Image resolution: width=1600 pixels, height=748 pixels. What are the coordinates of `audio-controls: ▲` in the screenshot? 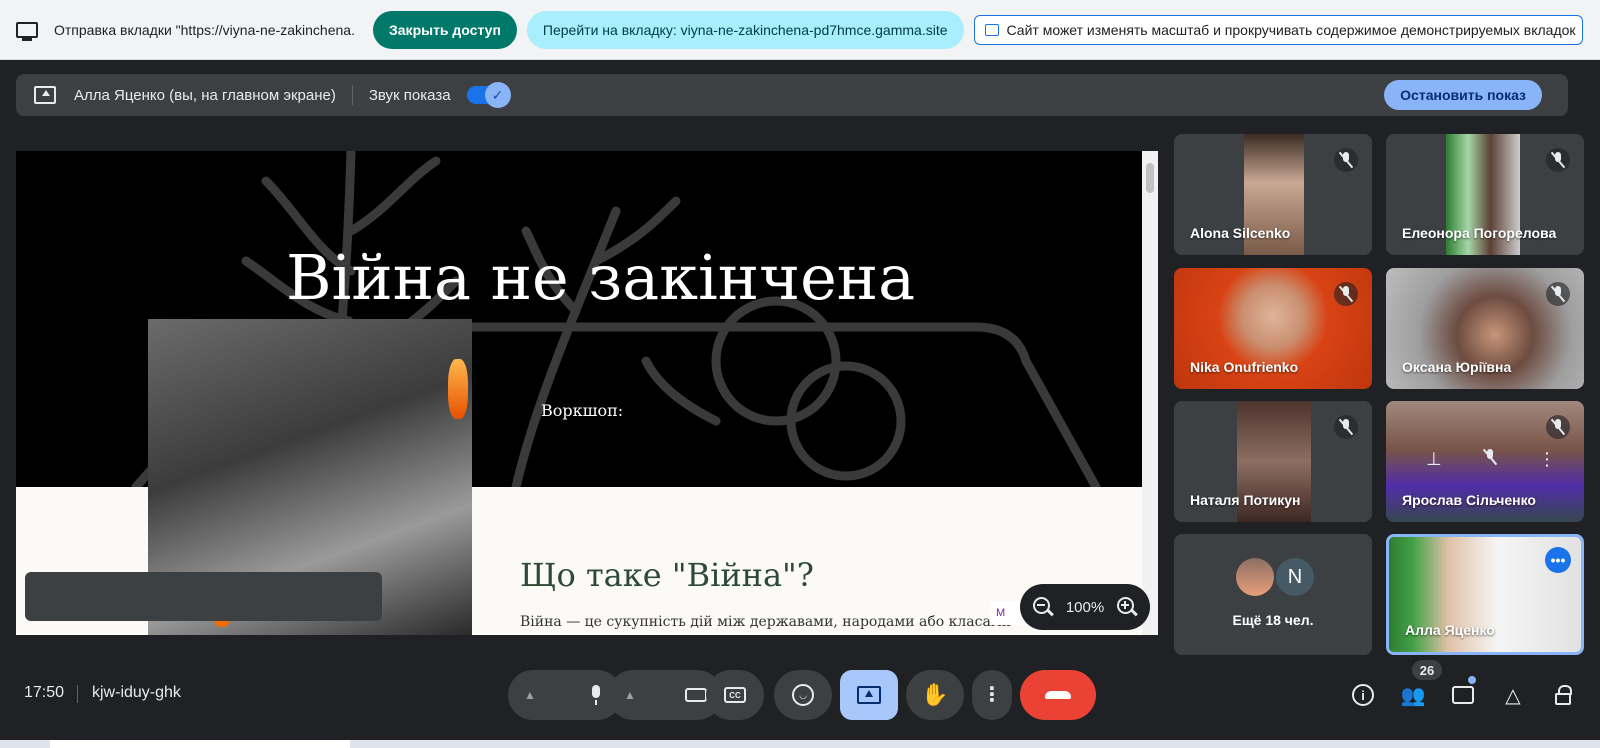 It's located at (565, 695).